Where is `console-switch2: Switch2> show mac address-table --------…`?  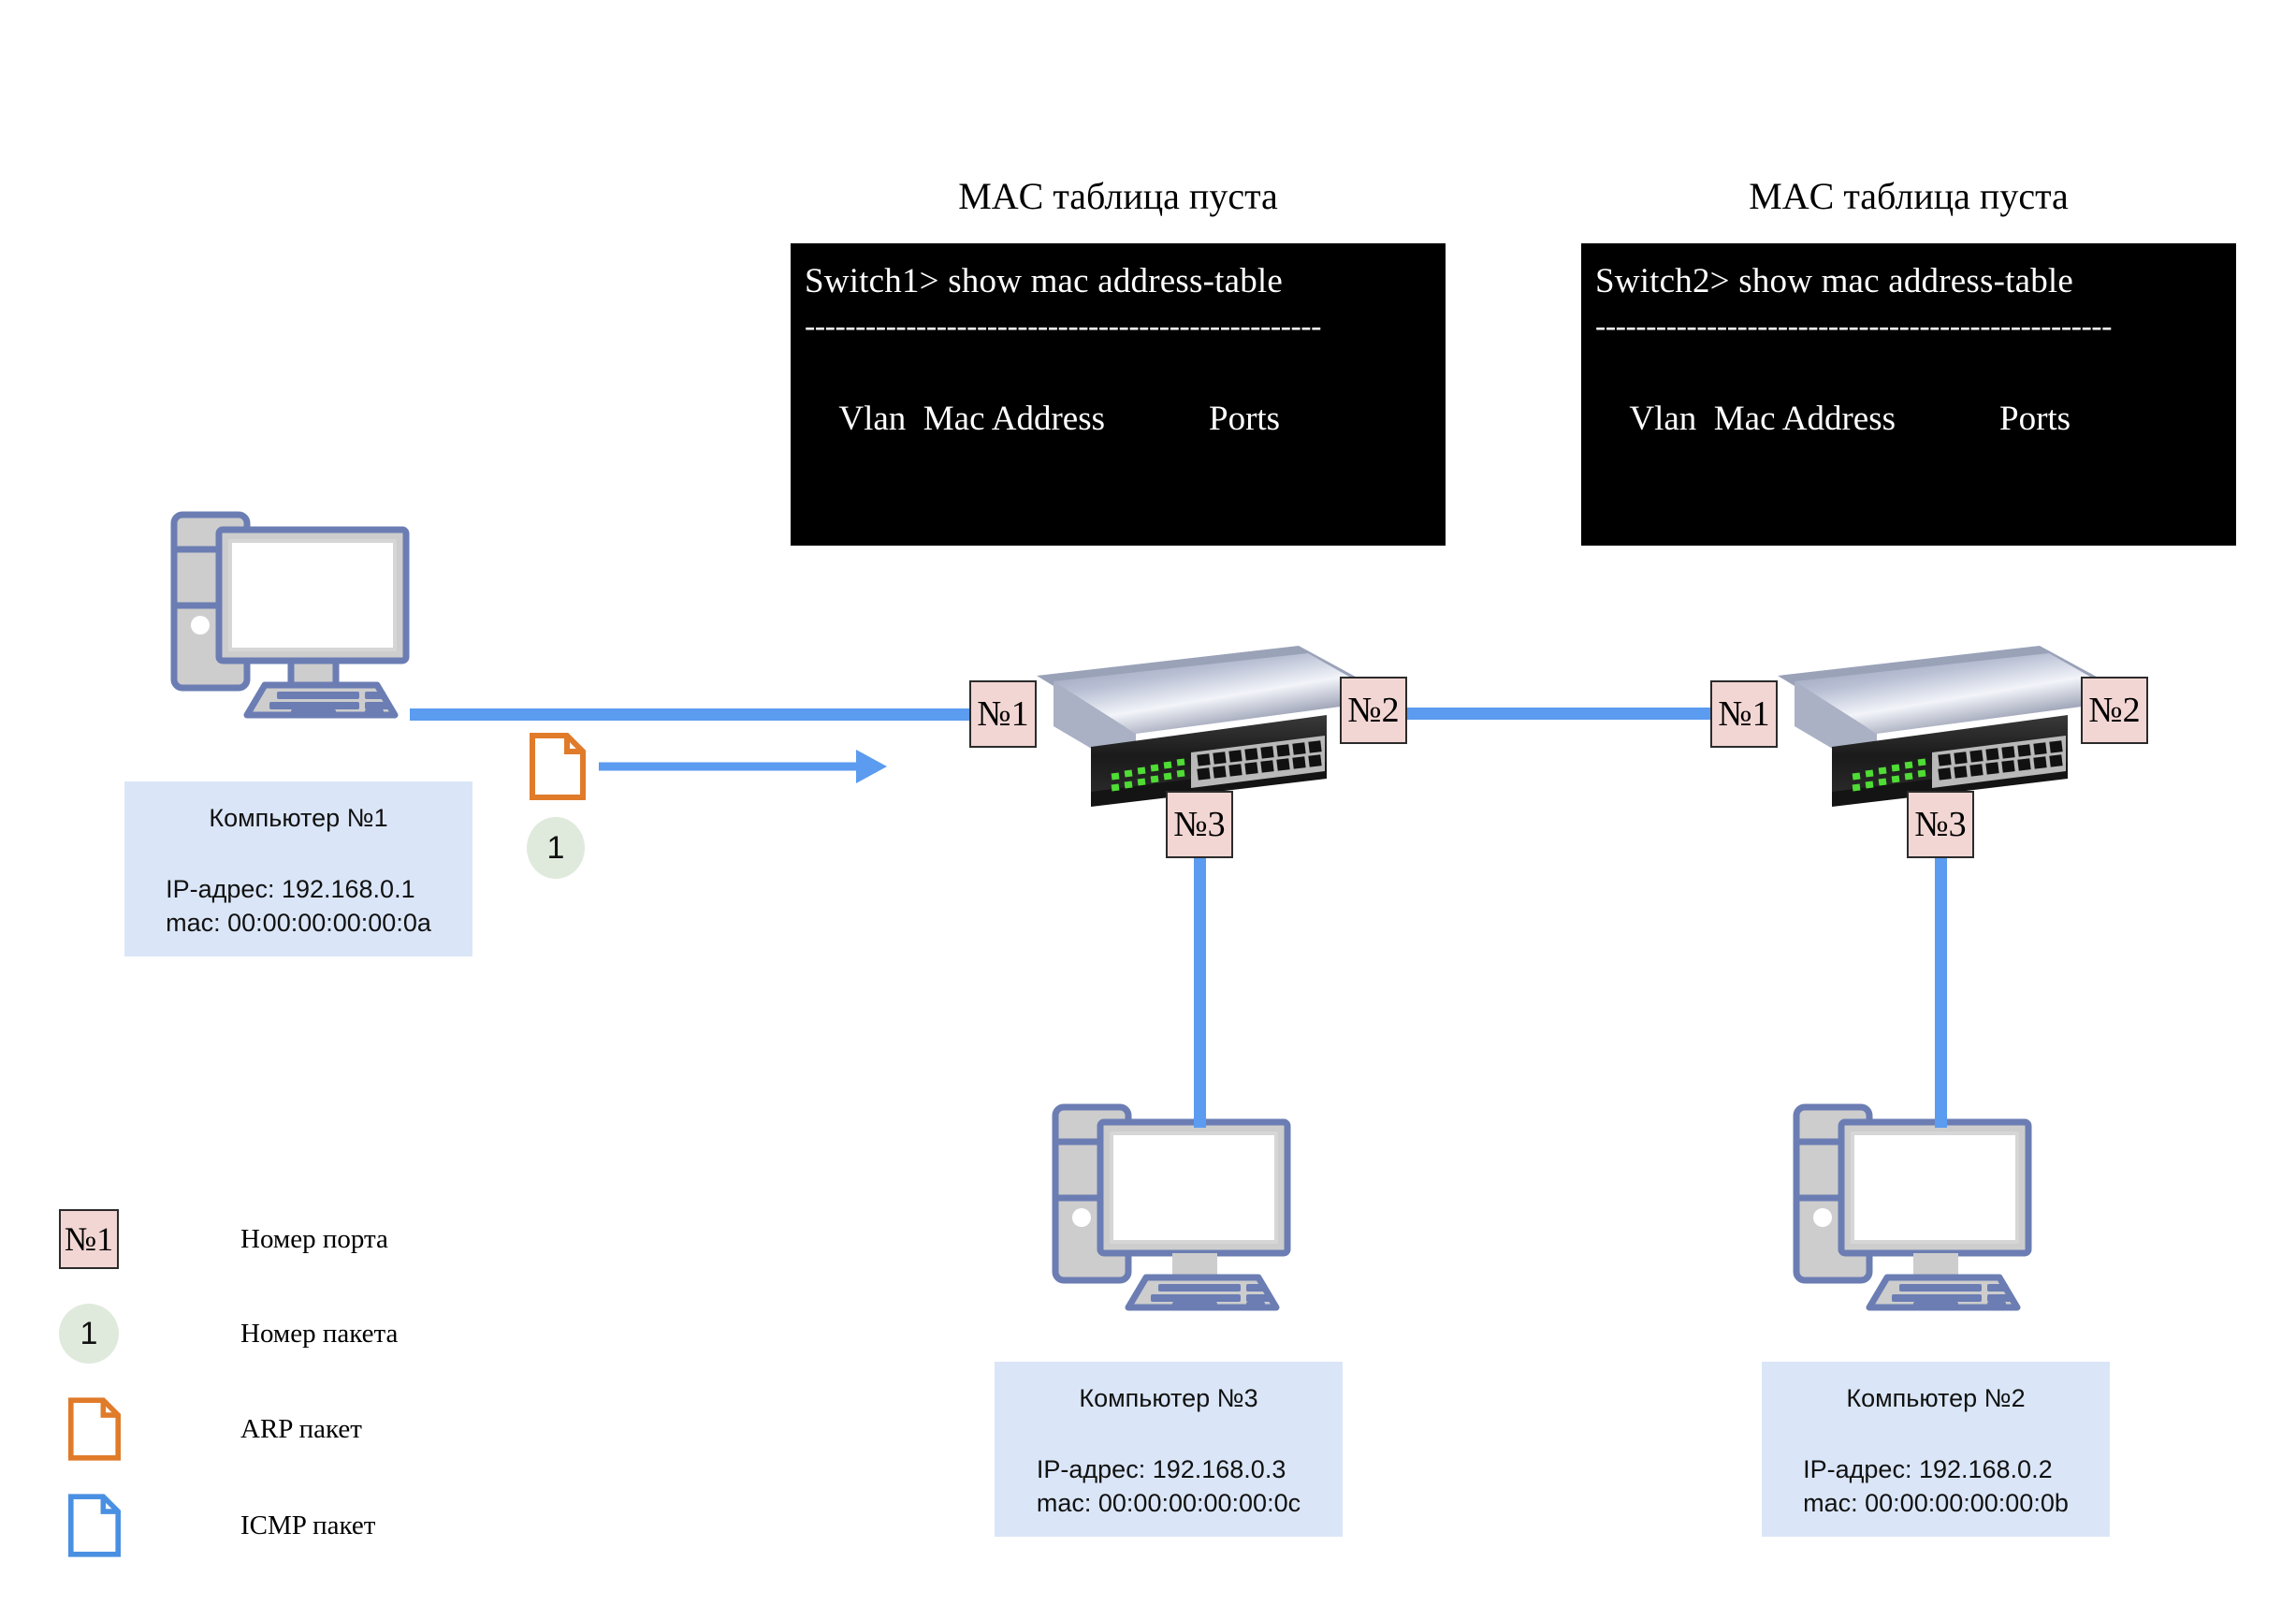 console-switch2: Switch2> show mac address-table --------… is located at coordinates (1908, 394).